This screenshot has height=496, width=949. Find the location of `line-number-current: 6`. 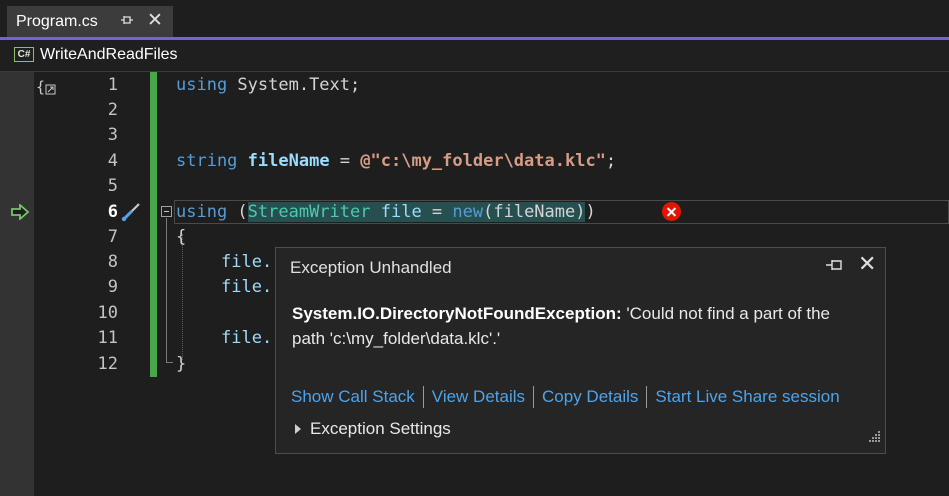

line-number-current: 6 is located at coordinates (112, 212).